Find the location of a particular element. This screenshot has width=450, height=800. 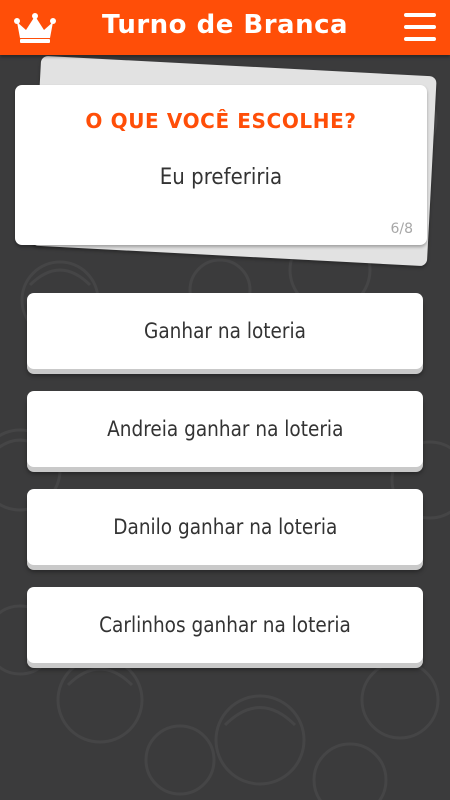

crown-icon is located at coordinates (35, 28).